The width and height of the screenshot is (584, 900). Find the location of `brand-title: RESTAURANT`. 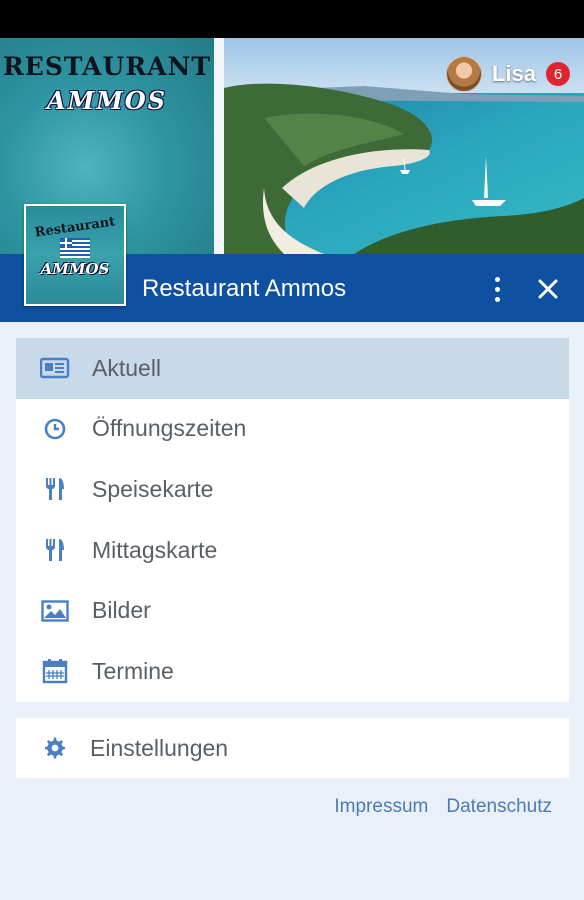

brand-title: RESTAURANT is located at coordinates (107, 66).